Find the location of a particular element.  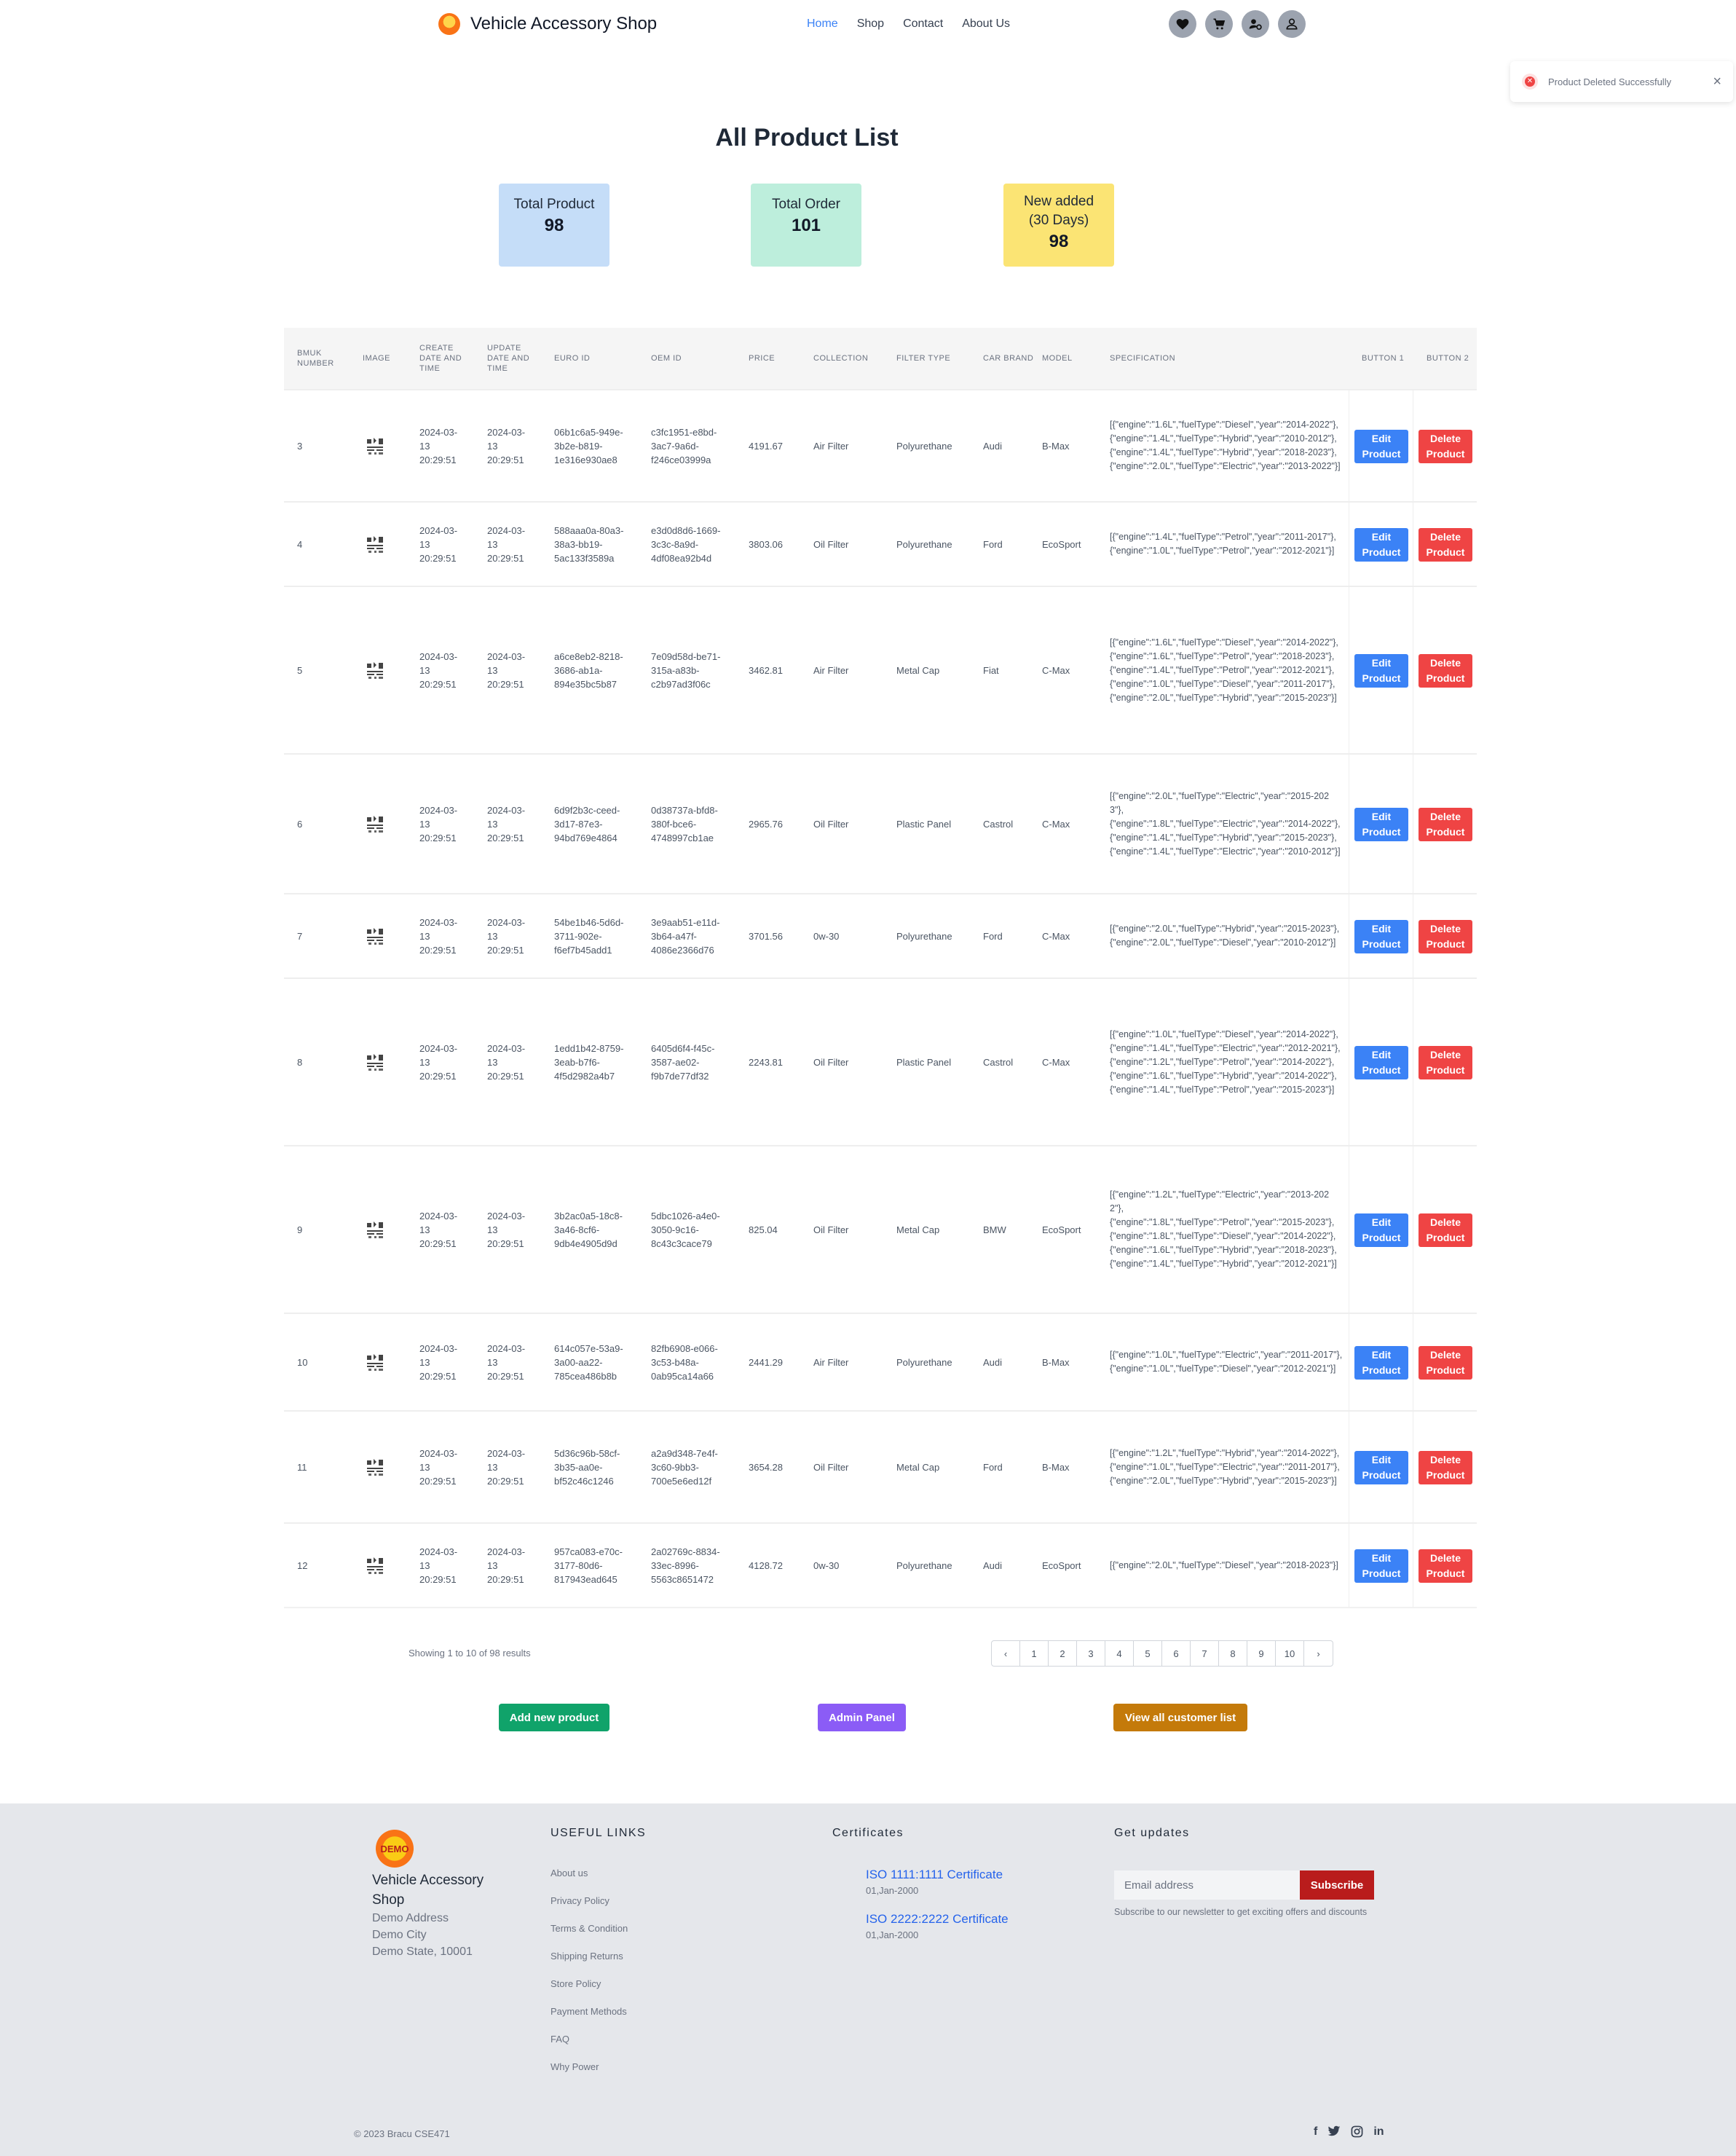

footer-link-shipping: Shipping Returns is located at coordinates (589, 1964).